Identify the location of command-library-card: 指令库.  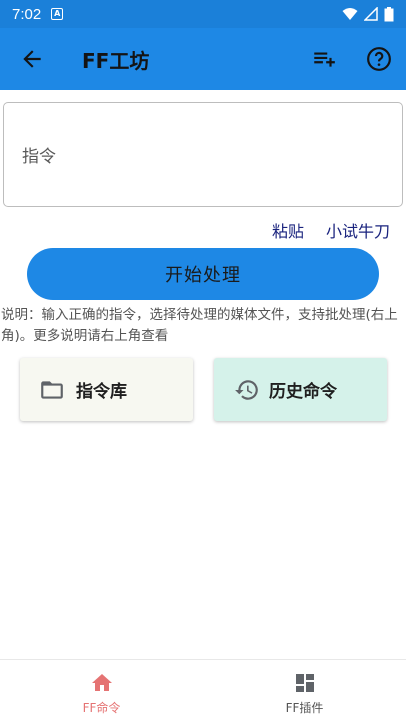
(106, 389).